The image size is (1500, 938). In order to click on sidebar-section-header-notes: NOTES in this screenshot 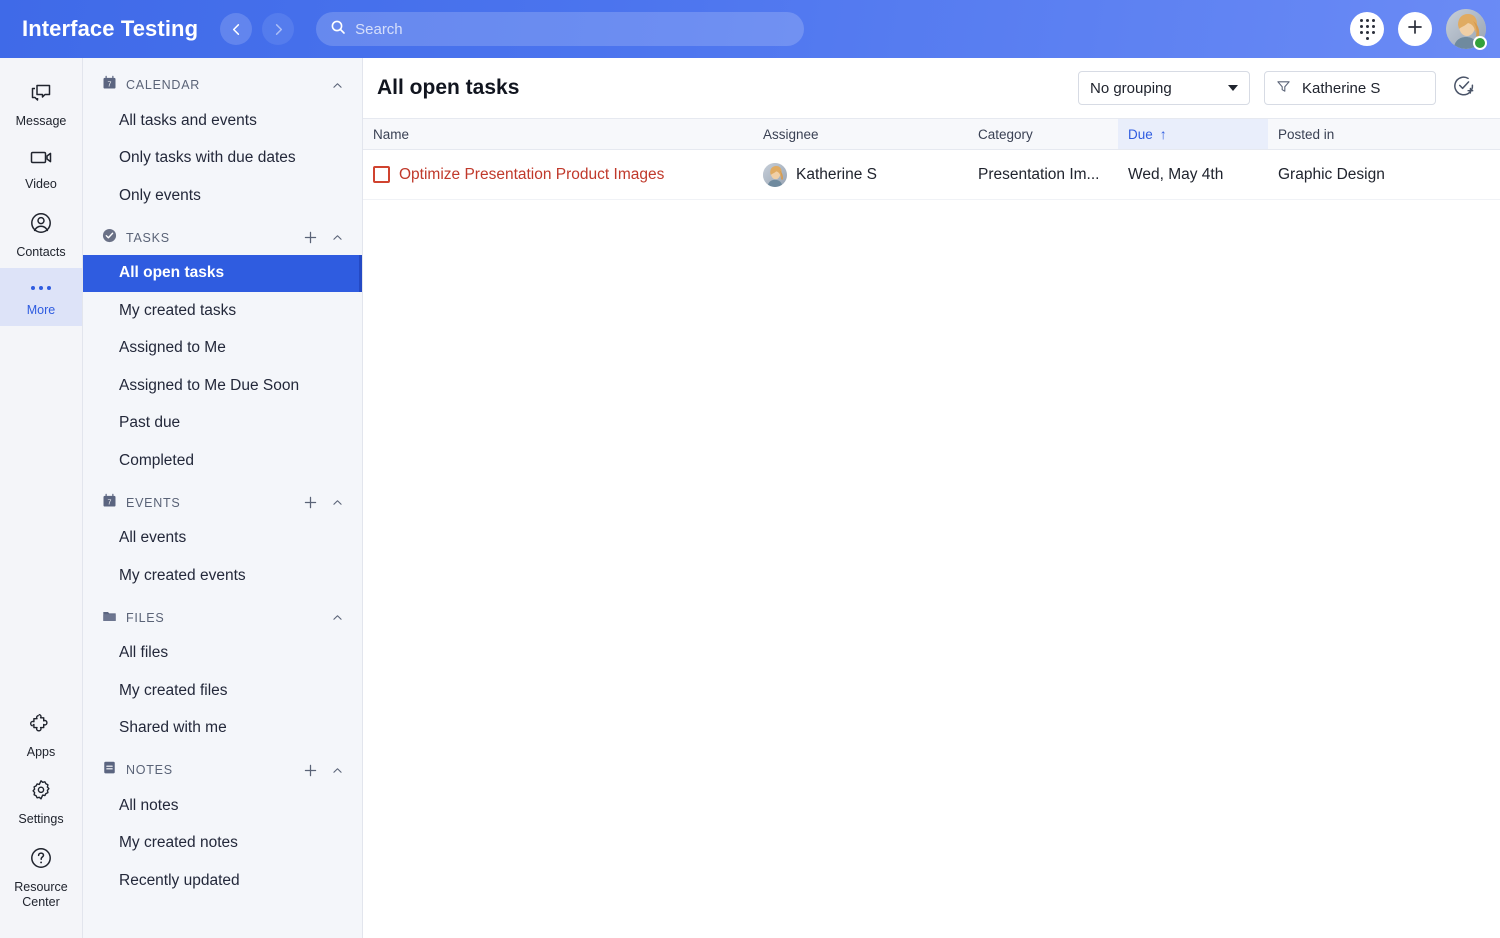, I will do `click(222, 770)`.